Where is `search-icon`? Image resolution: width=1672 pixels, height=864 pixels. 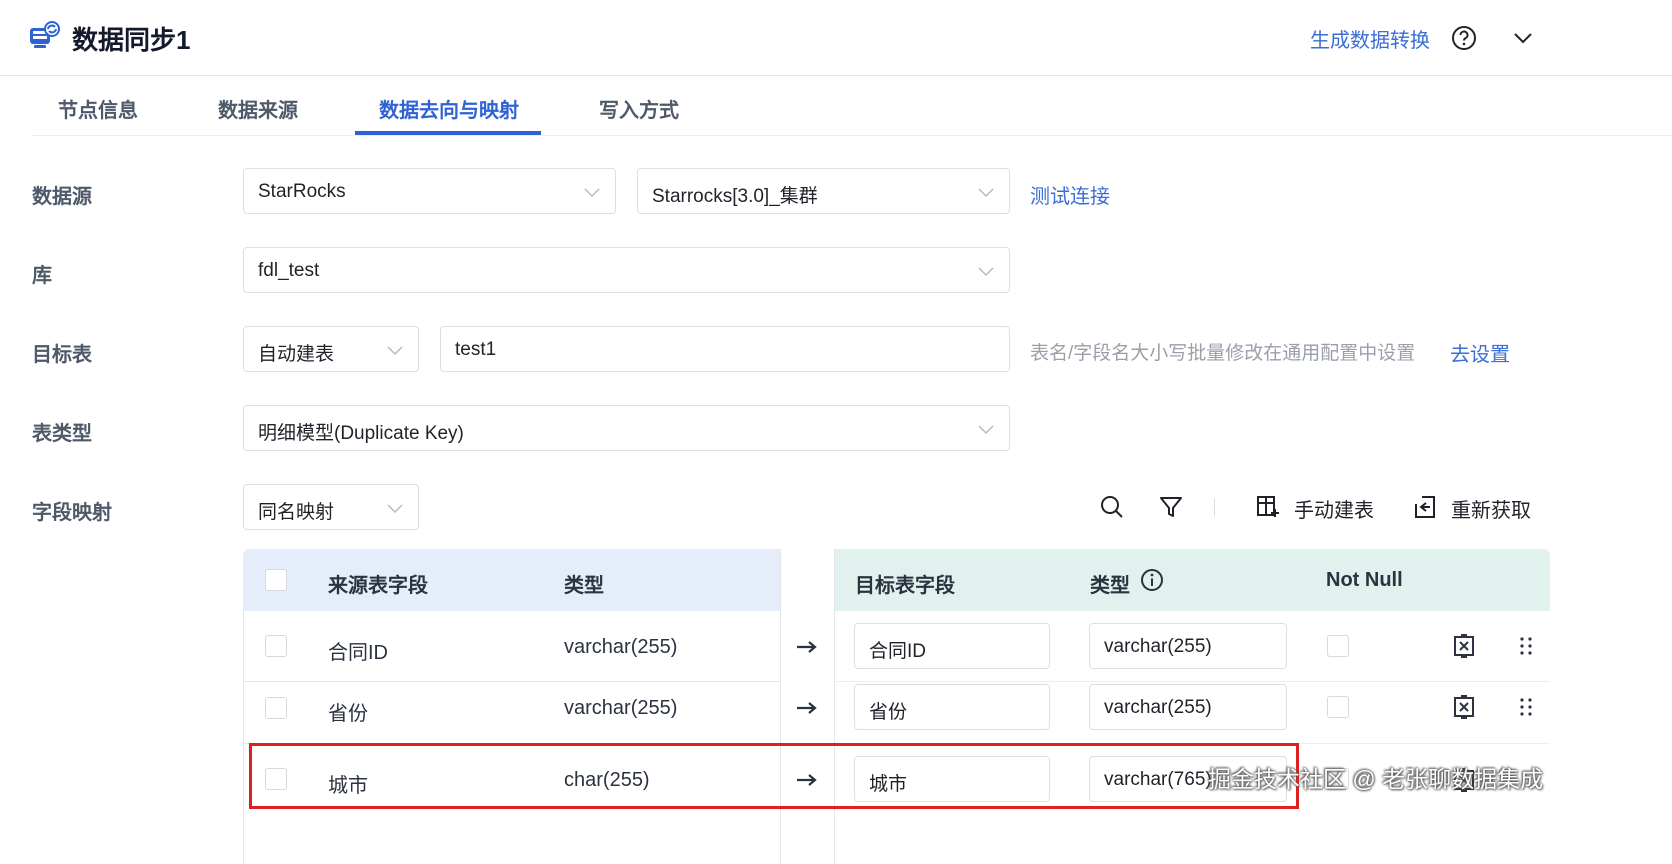 search-icon is located at coordinates (1112, 507).